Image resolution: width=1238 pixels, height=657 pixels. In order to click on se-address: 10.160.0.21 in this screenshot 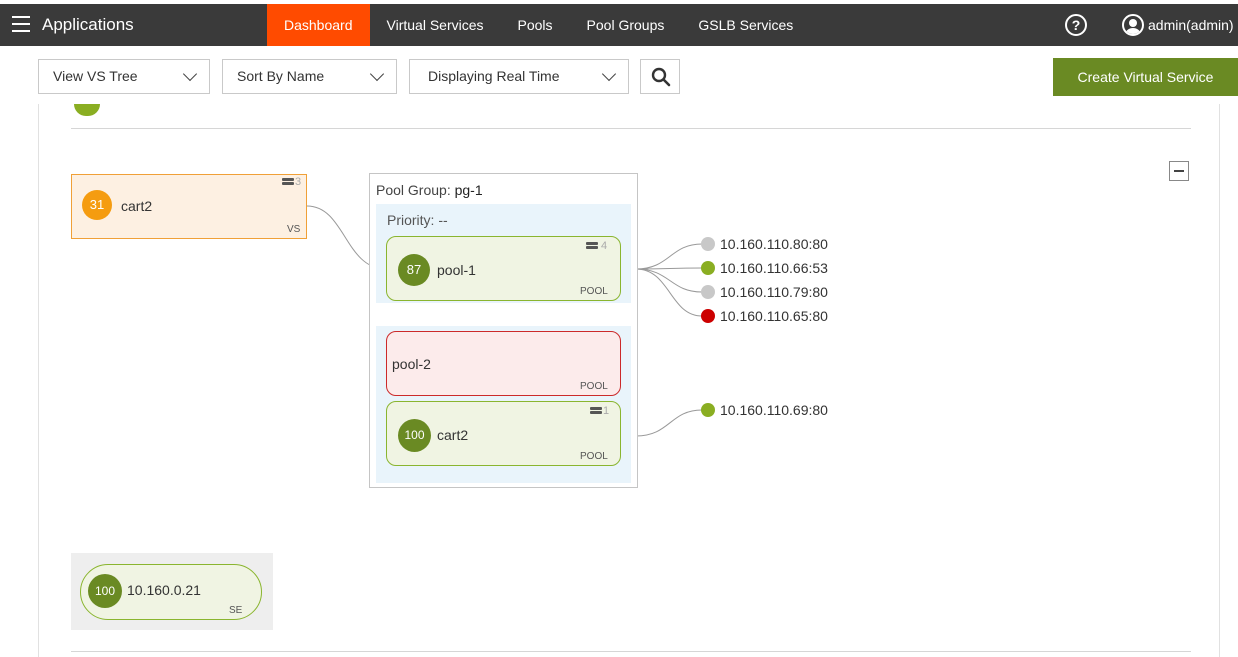, I will do `click(164, 590)`.